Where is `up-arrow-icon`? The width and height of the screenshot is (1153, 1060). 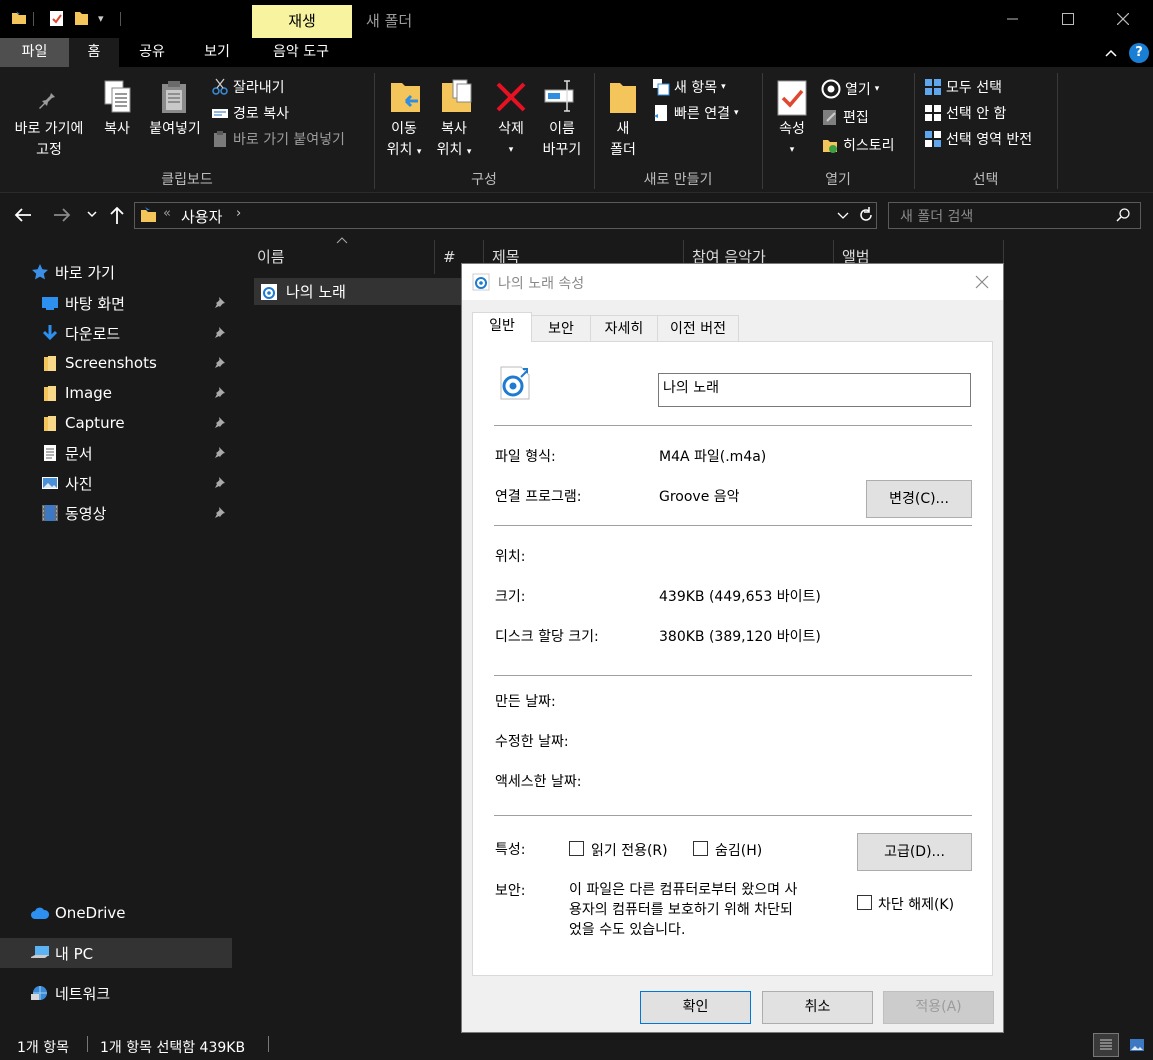 up-arrow-icon is located at coordinates (117, 215).